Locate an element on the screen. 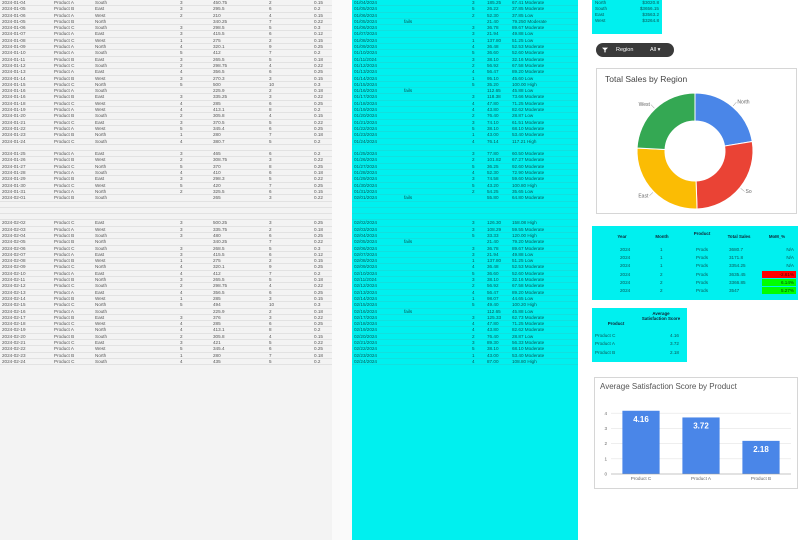 The height and width of the screenshot is (540, 799). table-row: Product B 2.18 is located at coordinates (639, 352).